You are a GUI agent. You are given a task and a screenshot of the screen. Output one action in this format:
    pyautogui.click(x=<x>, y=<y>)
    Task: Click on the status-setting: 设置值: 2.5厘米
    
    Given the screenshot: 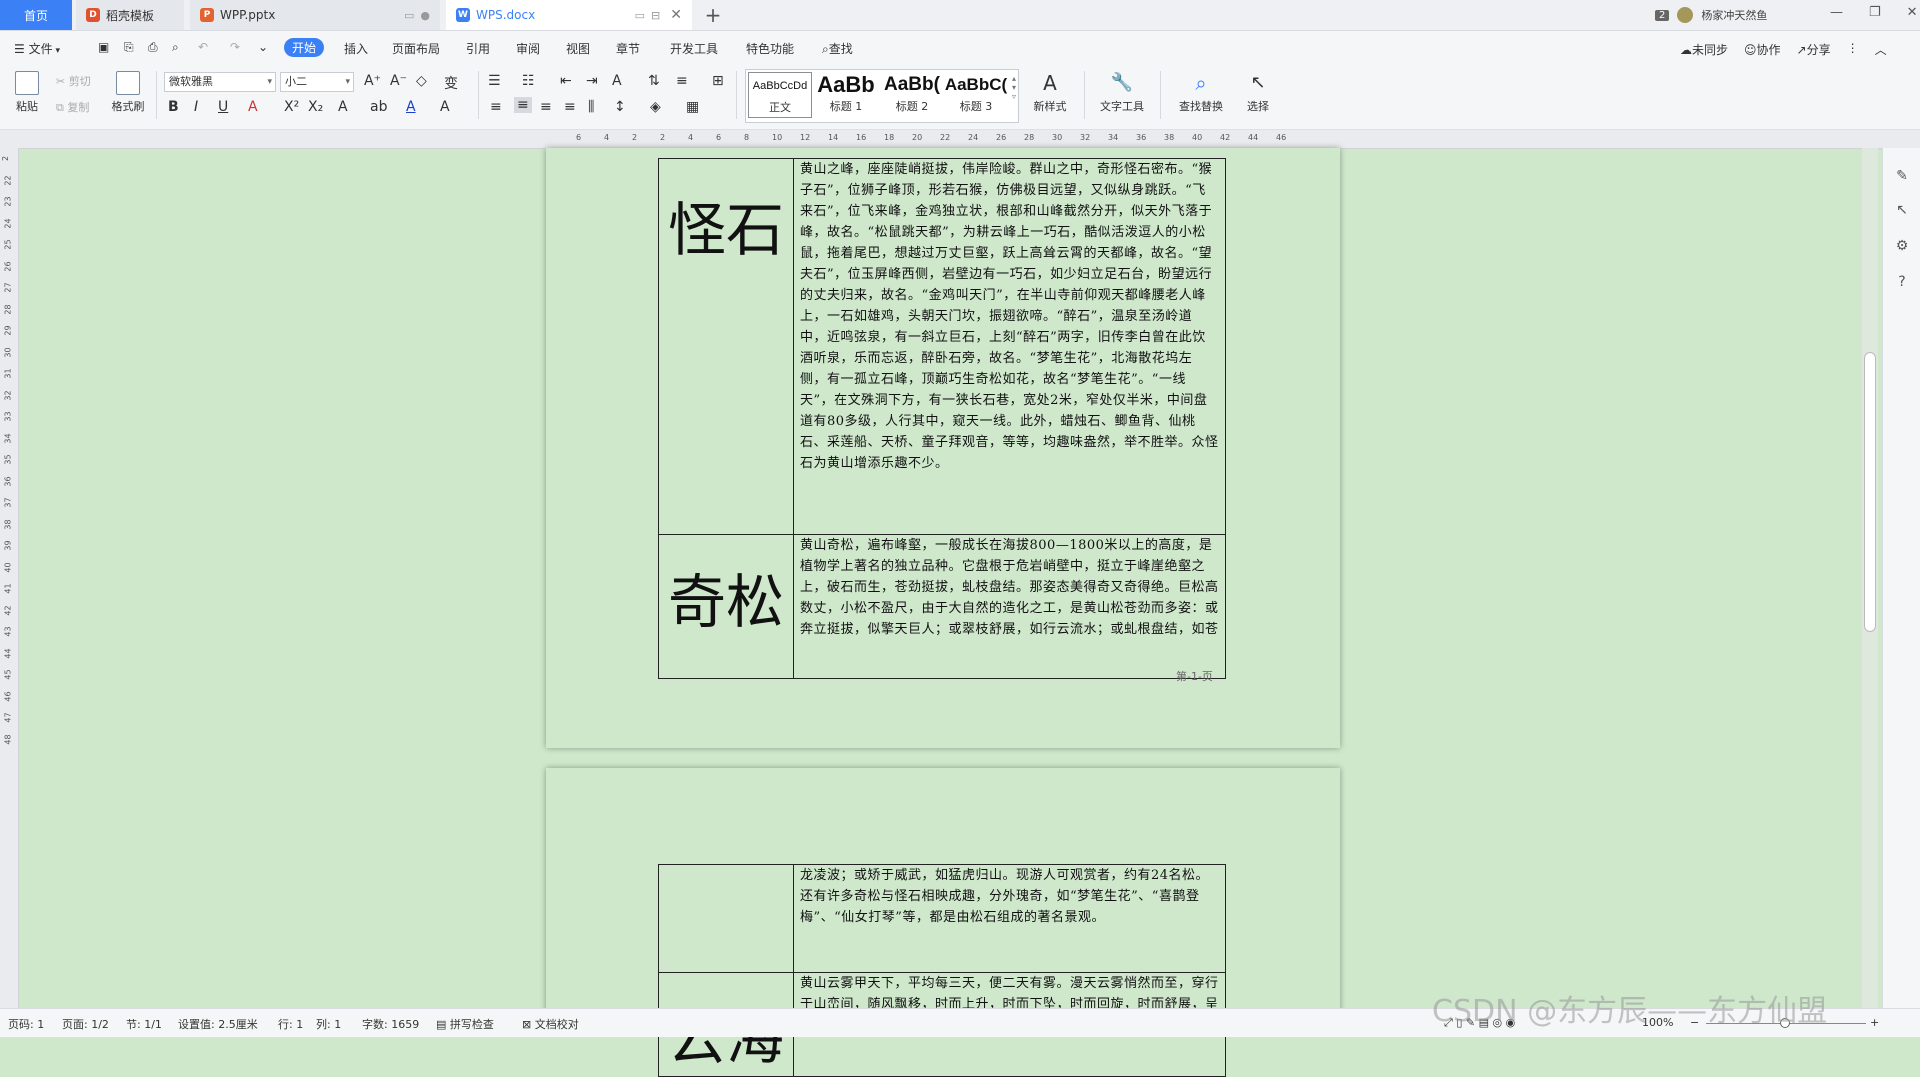 What is the action you would take?
    pyautogui.click(x=218, y=1024)
    